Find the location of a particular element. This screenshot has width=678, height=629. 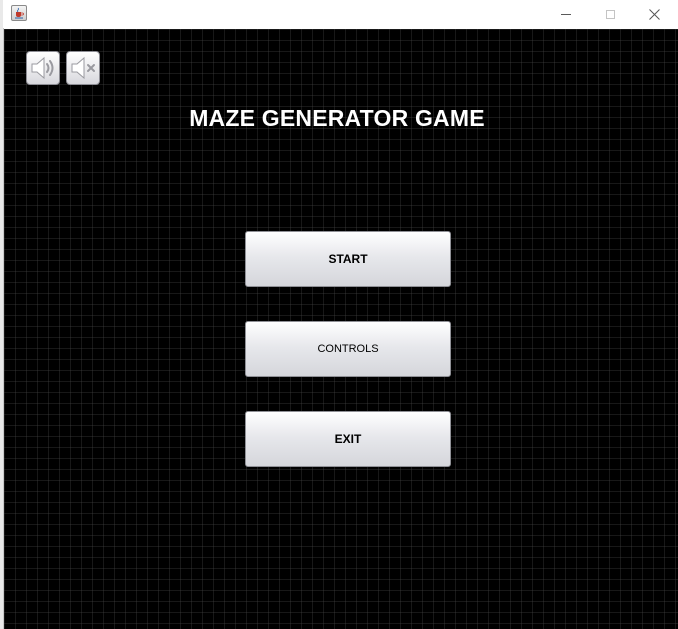

title-bar is located at coordinates (340, 14).